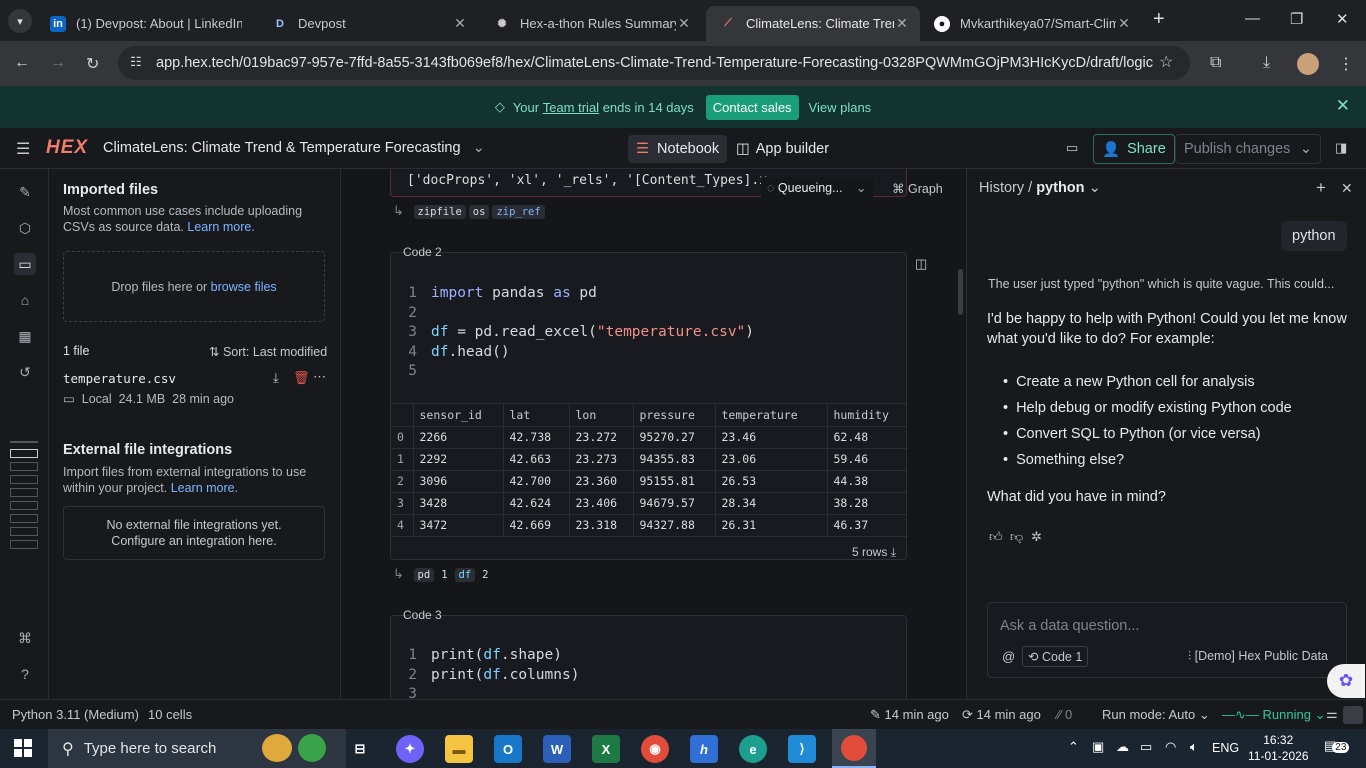 The height and width of the screenshot is (768, 1366). Describe the element at coordinates (301, 378) in the screenshot. I see `delete-file-icon: 🗑` at that location.